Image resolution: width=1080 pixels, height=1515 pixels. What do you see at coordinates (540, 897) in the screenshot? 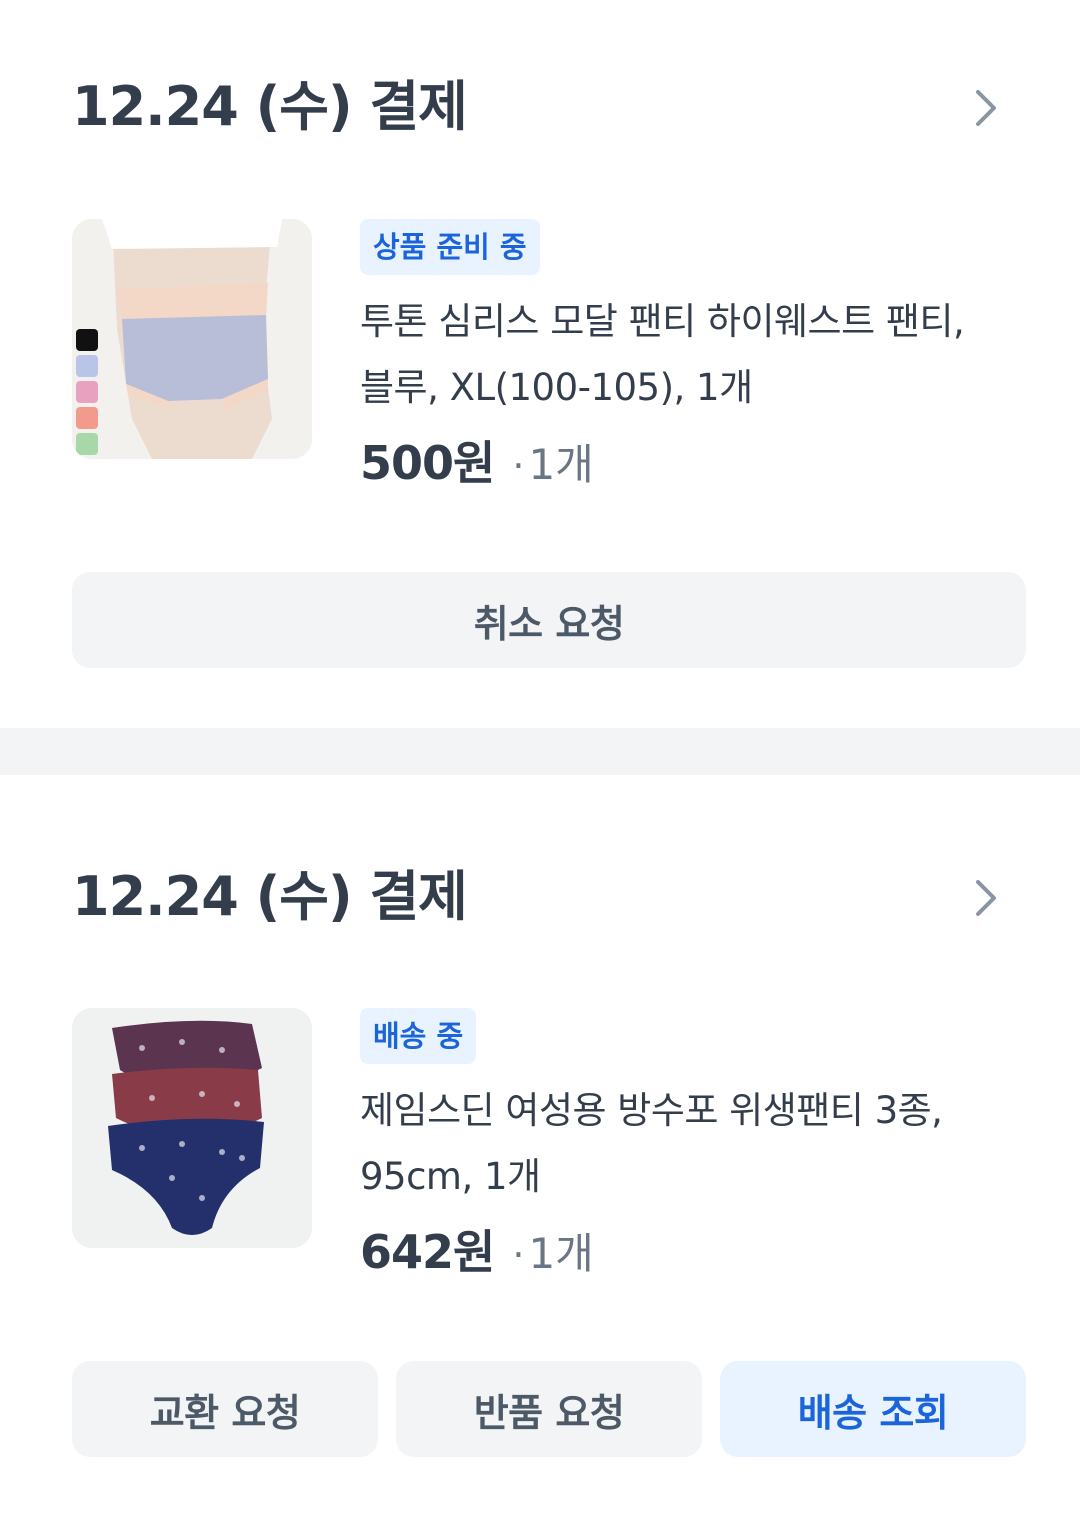
I see `order-header-2: 12.24 (수) 결제` at bounding box center [540, 897].